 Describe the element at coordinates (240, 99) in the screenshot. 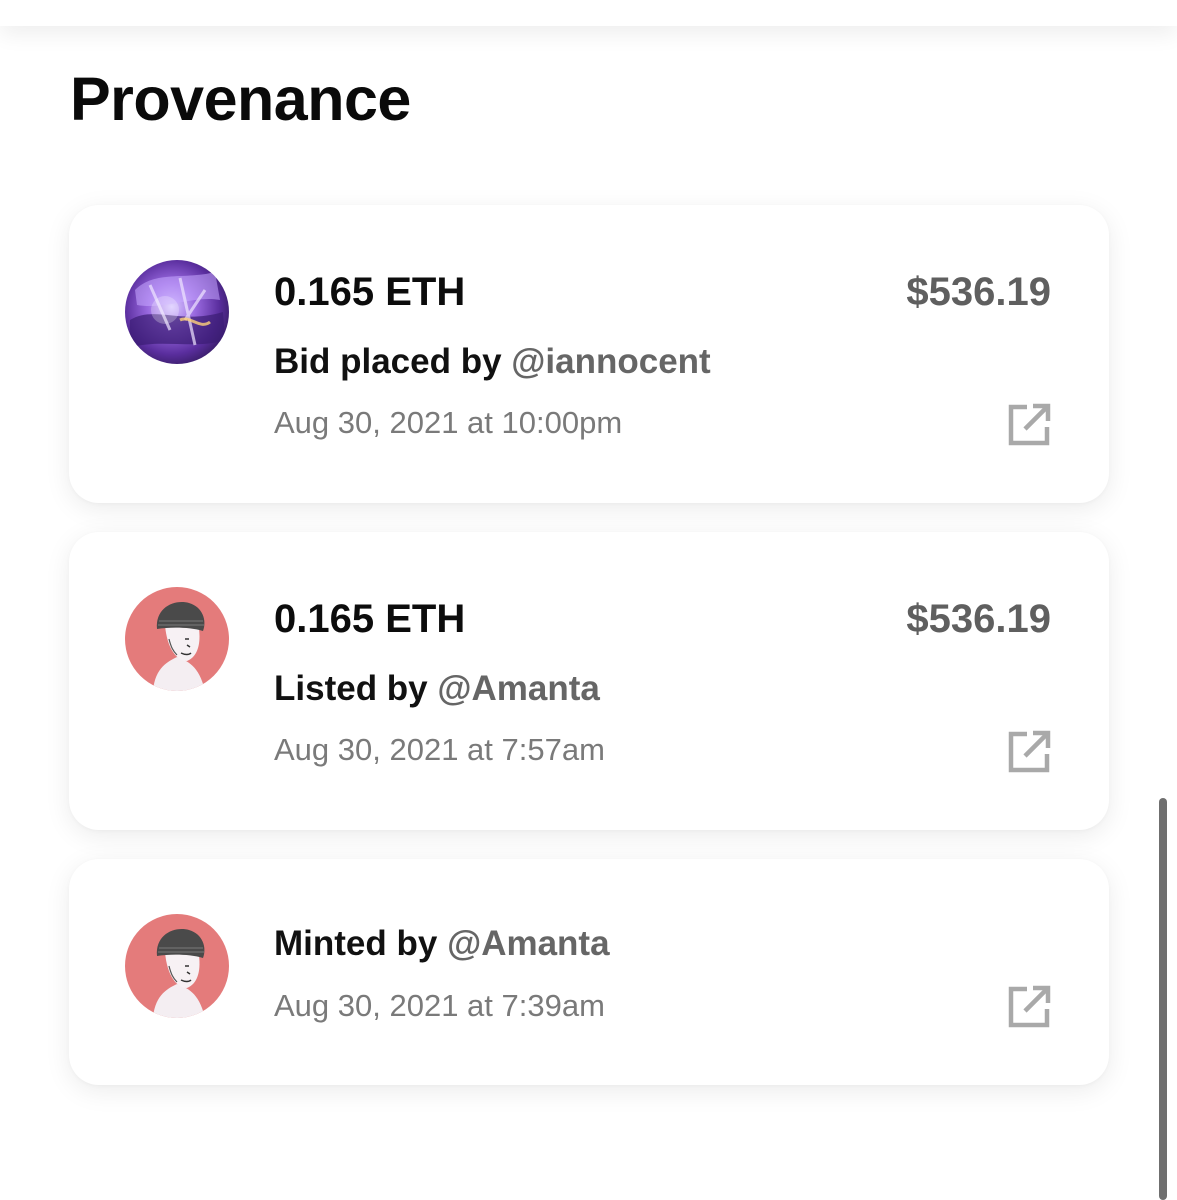

I see `section-title: Provenance` at that location.